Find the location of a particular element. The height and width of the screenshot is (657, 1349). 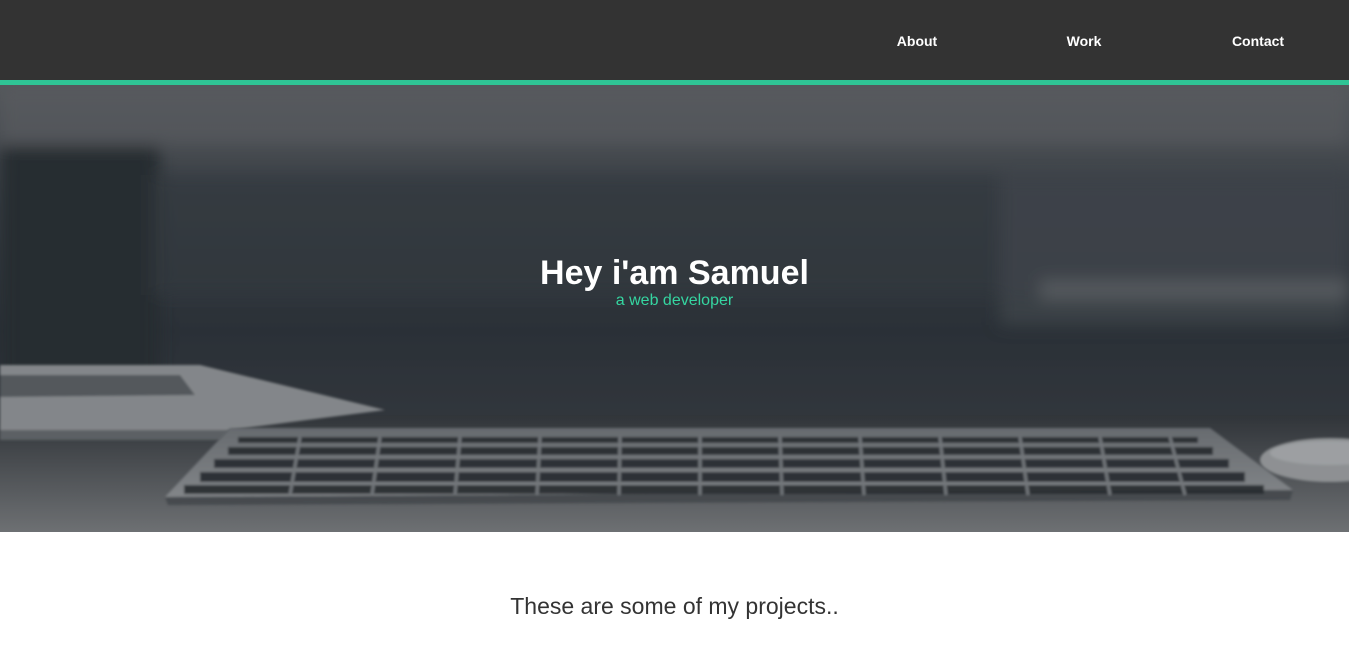

projects-heading: These are some of my projects.. is located at coordinates (674, 606).